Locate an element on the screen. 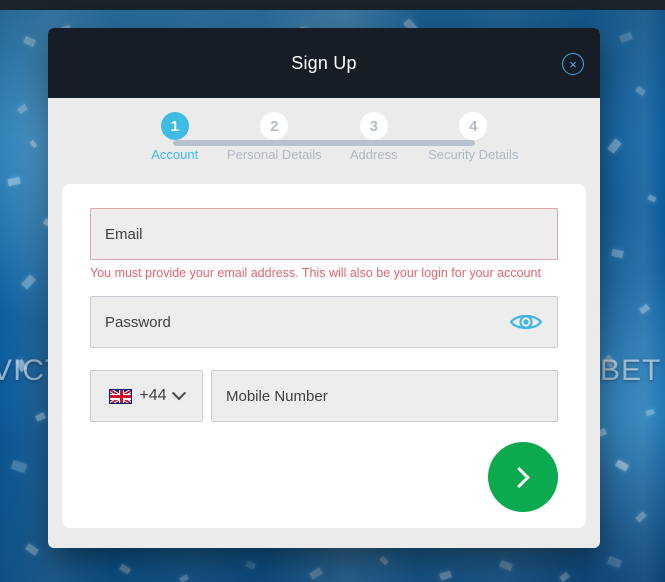 Image resolution: width=665 pixels, height=582 pixels. stepper-step-account: 1 Account is located at coordinates (175, 137).